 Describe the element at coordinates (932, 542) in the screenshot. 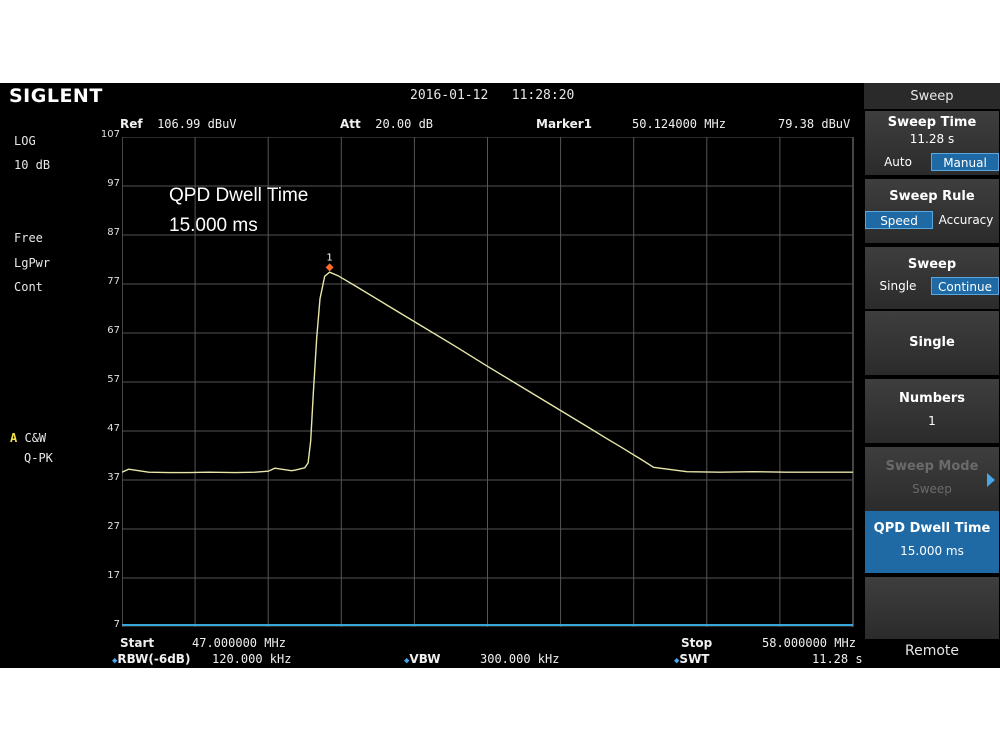

I see `qpd-dwell-time-key: QPD Dwell Time 15.000 ms` at that location.